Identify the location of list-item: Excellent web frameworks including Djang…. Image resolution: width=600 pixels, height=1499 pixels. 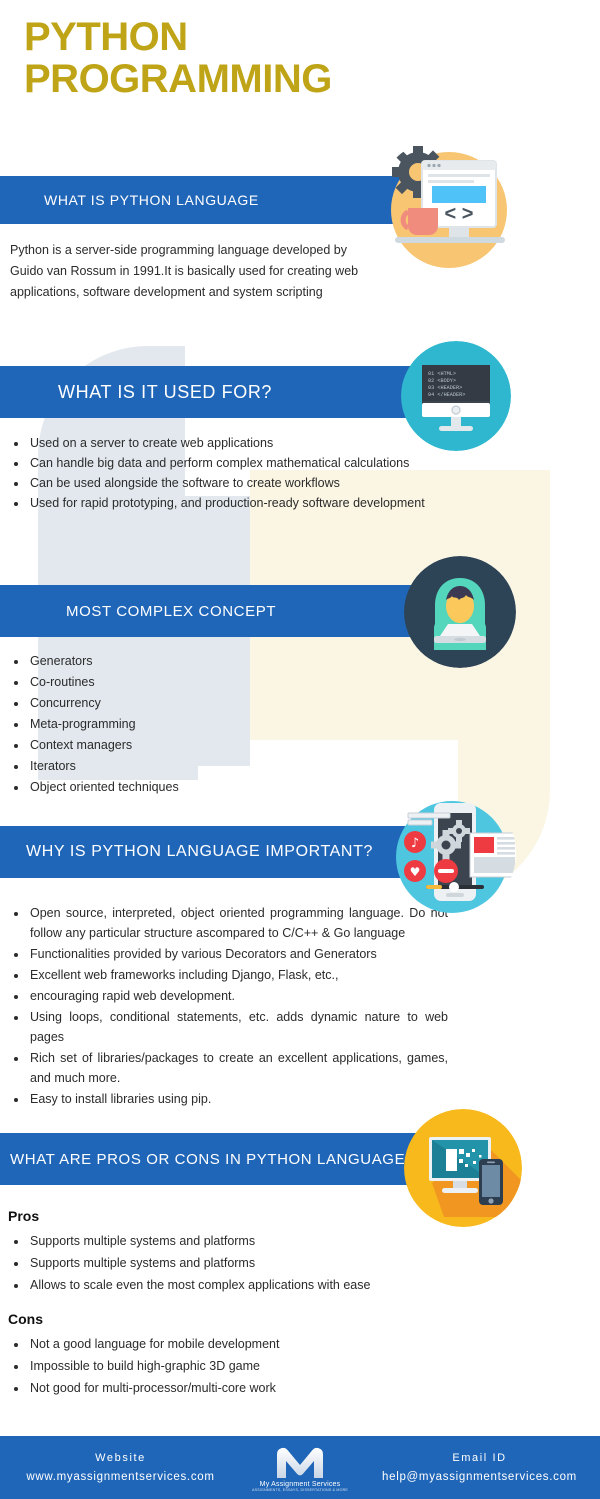
(238, 975).